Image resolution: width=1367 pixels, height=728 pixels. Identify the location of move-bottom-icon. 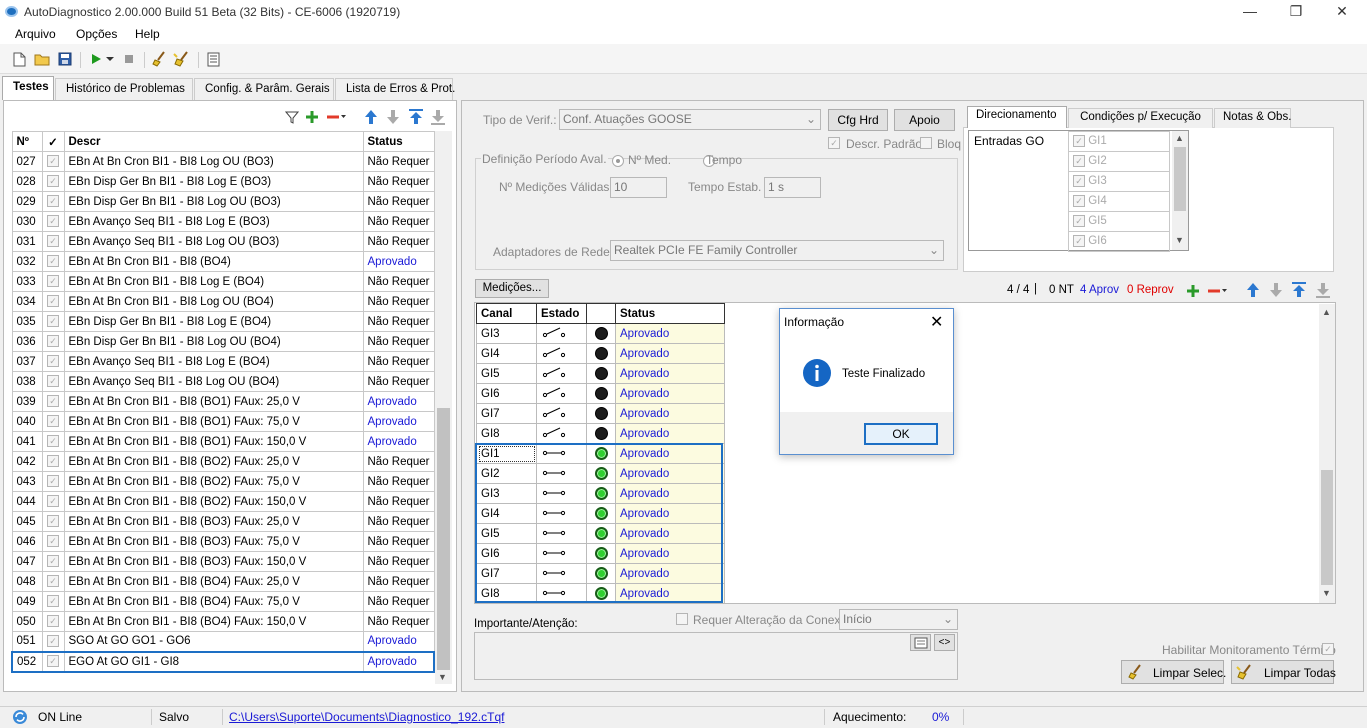
(438, 118).